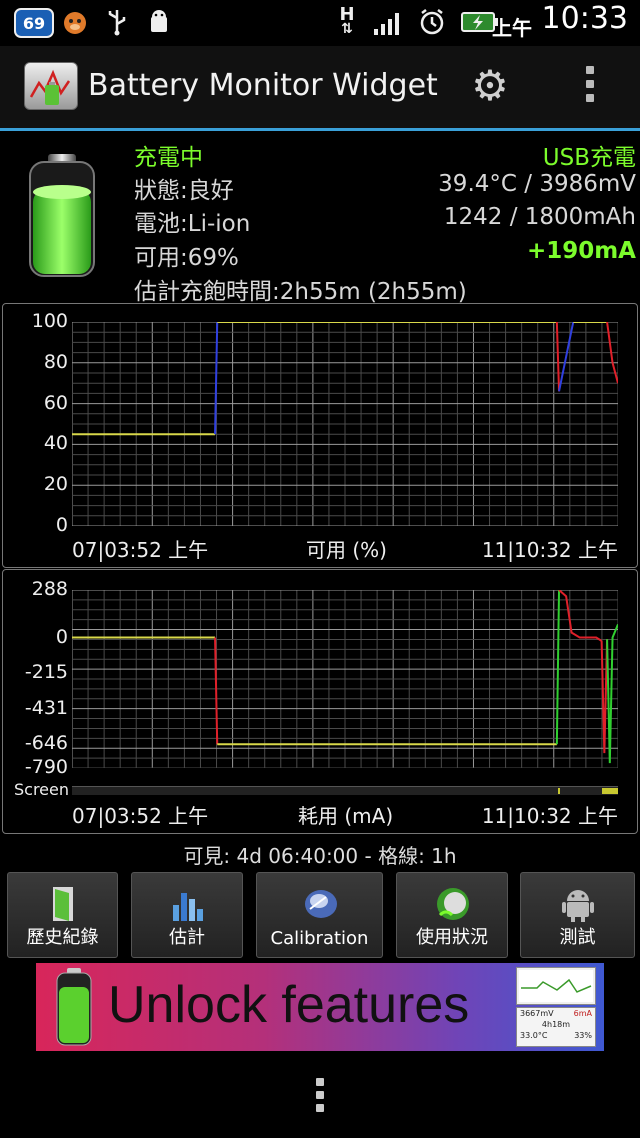 This screenshot has height=1138, width=640. Describe the element at coordinates (512, 27) in the screenshot. I see `status-ampm: 上午` at that location.